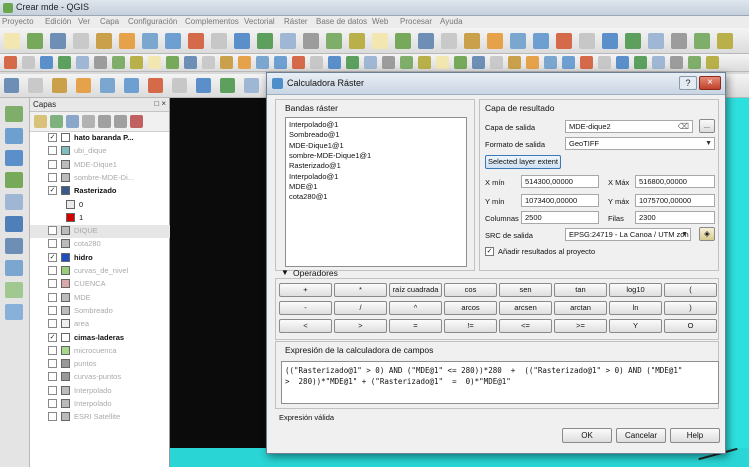  What do you see at coordinates (564, 41) in the screenshot?
I see `zoom-full-icon` at bounding box center [564, 41].